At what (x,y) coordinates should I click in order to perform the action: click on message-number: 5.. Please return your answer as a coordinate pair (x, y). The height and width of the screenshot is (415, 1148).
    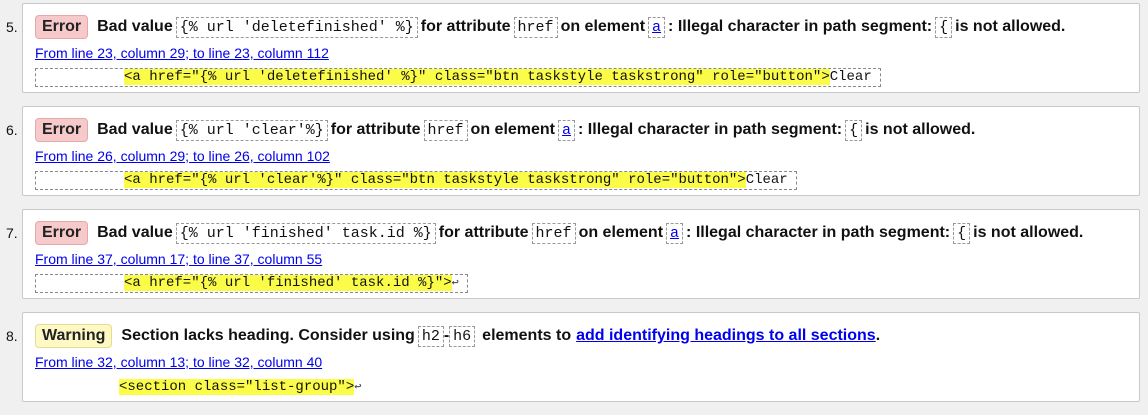
    Looking at the image, I should click on (12, 27).